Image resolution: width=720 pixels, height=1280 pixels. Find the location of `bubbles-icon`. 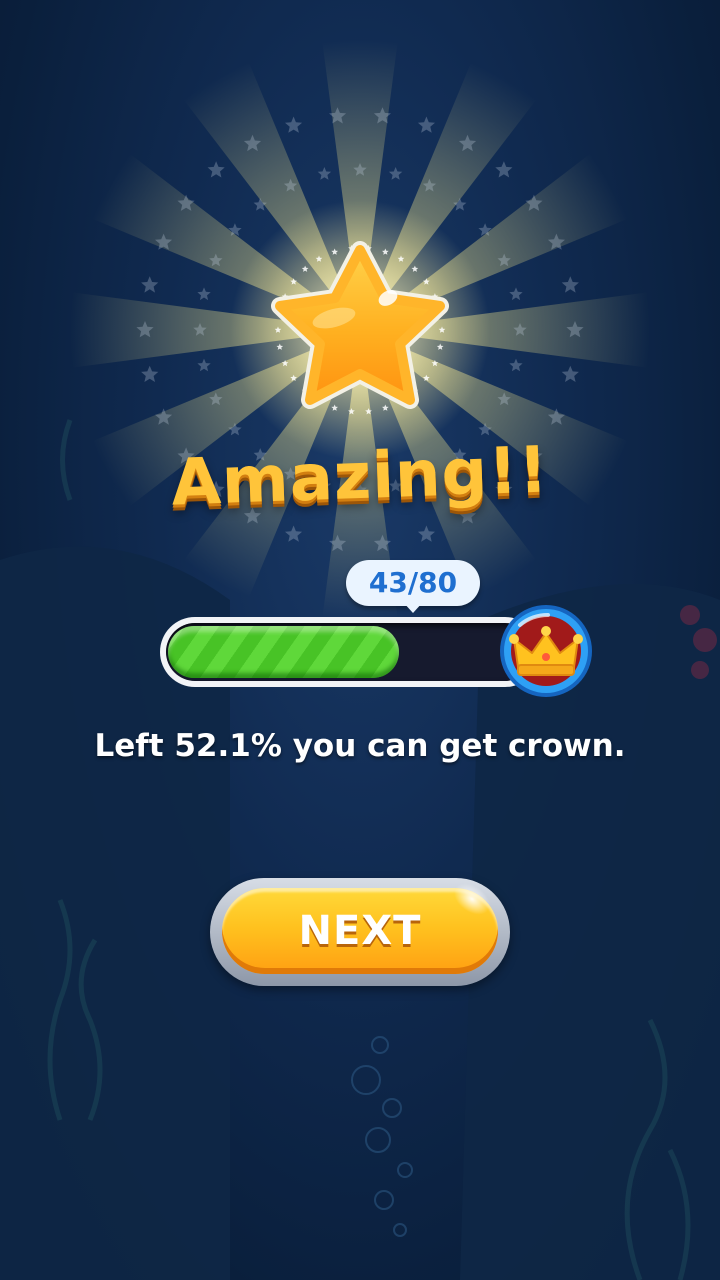

bubbles-icon is located at coordinates (382, 1136).